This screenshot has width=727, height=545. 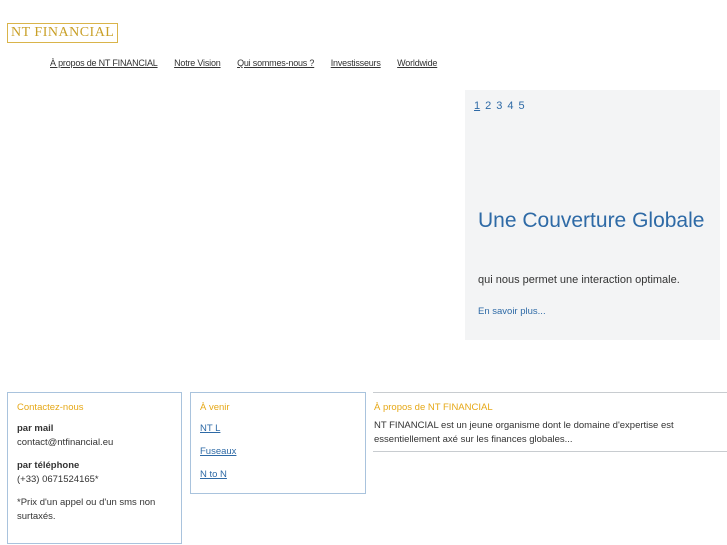 I want to click on pager-page-2: 2, so click(x=488, y=106).